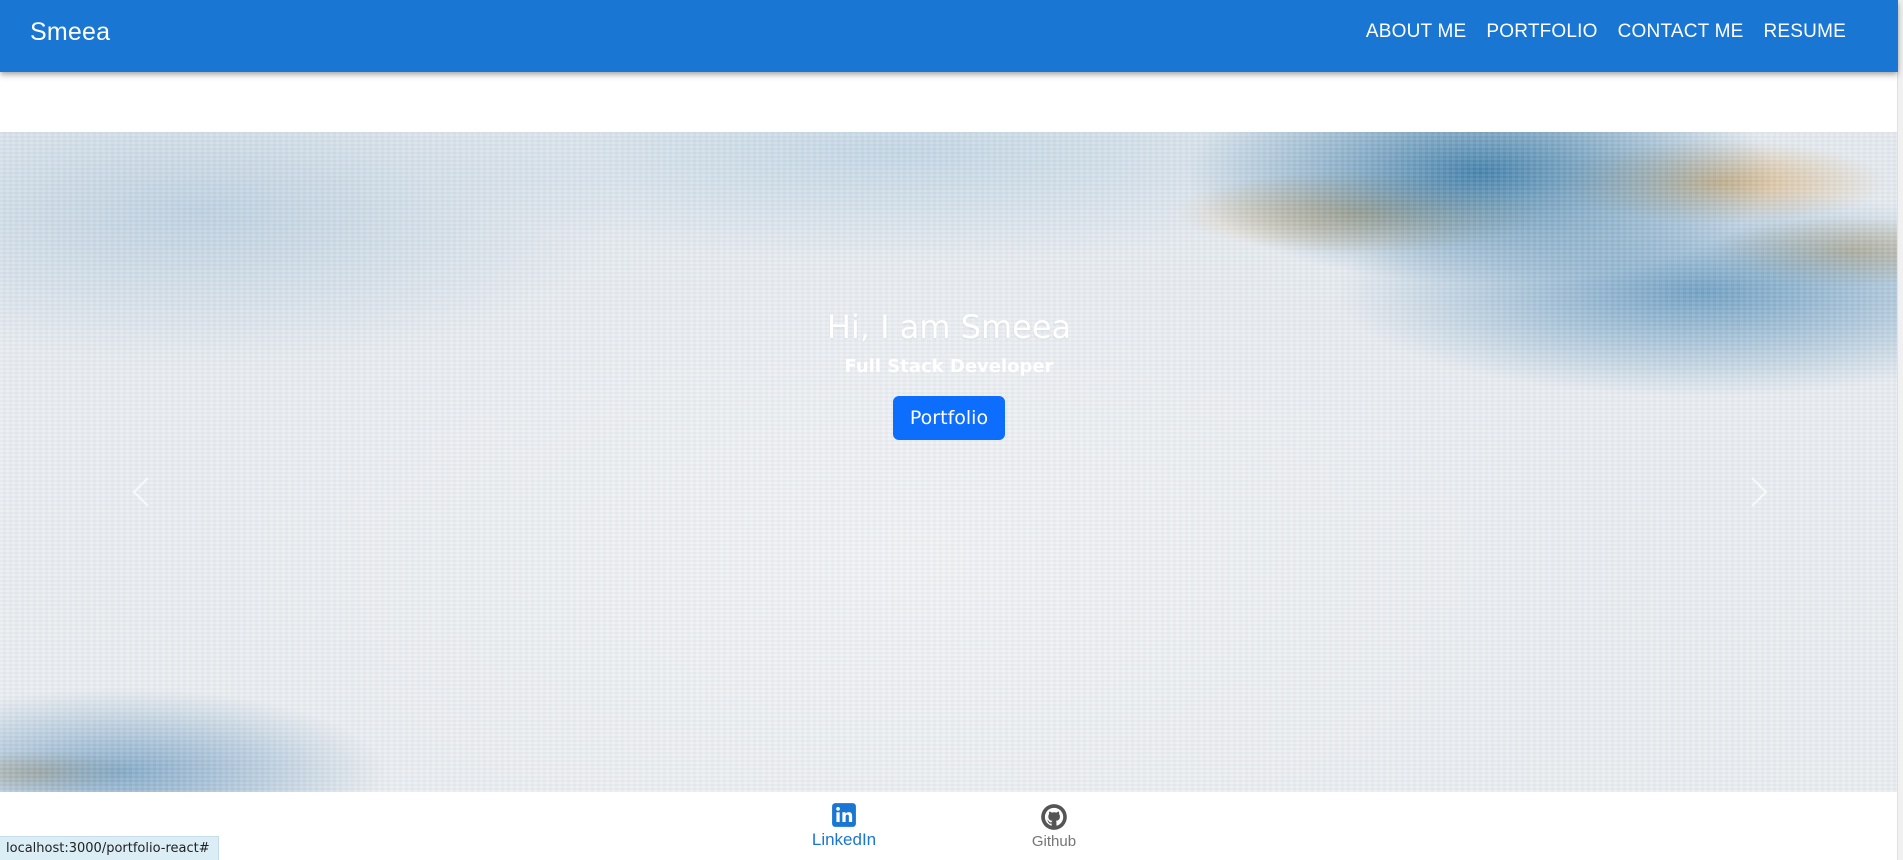  Describe the element at coordinates (70, 32) in the screenshot. I see `brand-title: Smeea` at that location.